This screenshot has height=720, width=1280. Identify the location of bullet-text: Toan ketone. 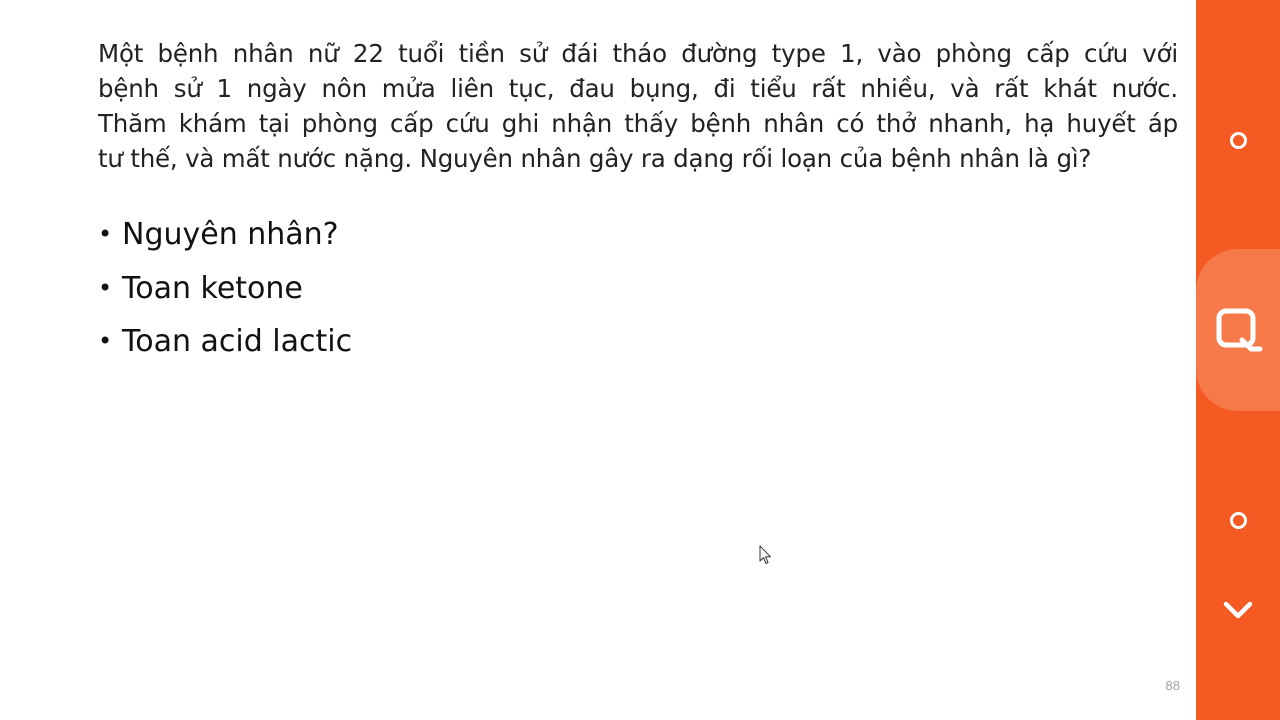
(212, 288).